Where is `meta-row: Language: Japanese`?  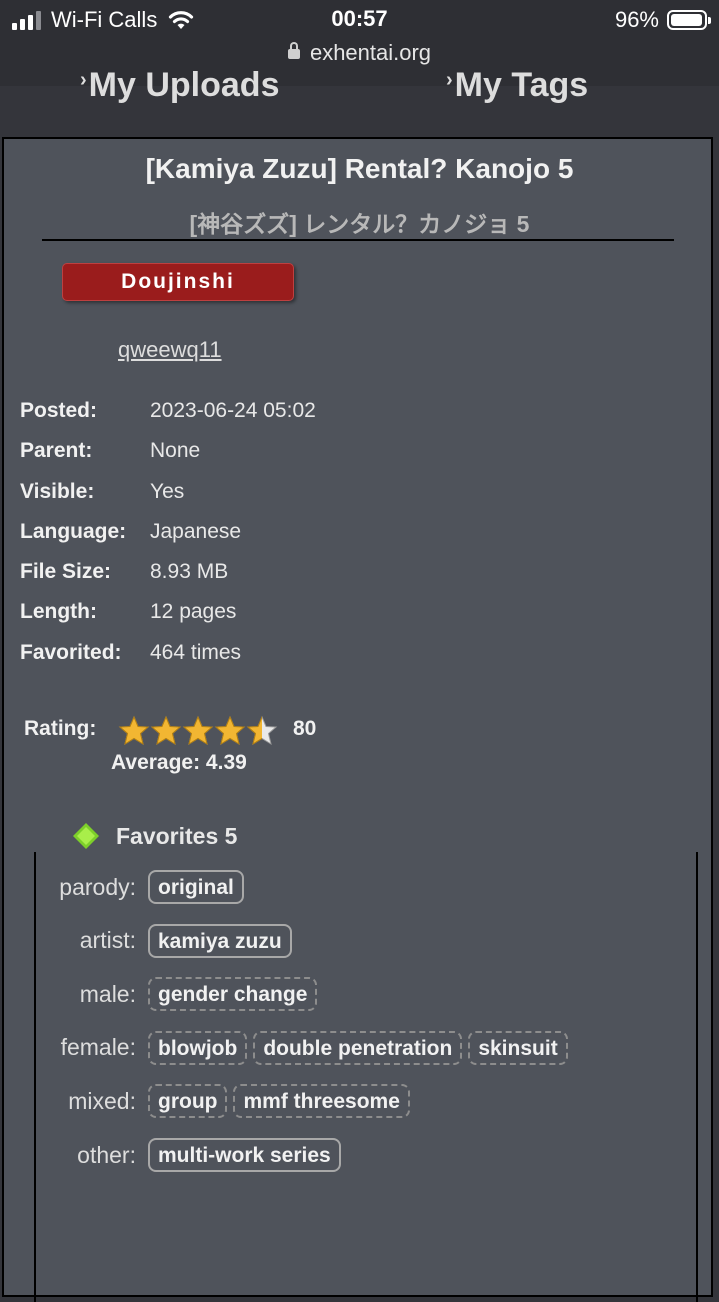
meta-row: Language: Japanese is located at coordinates (168, 540).